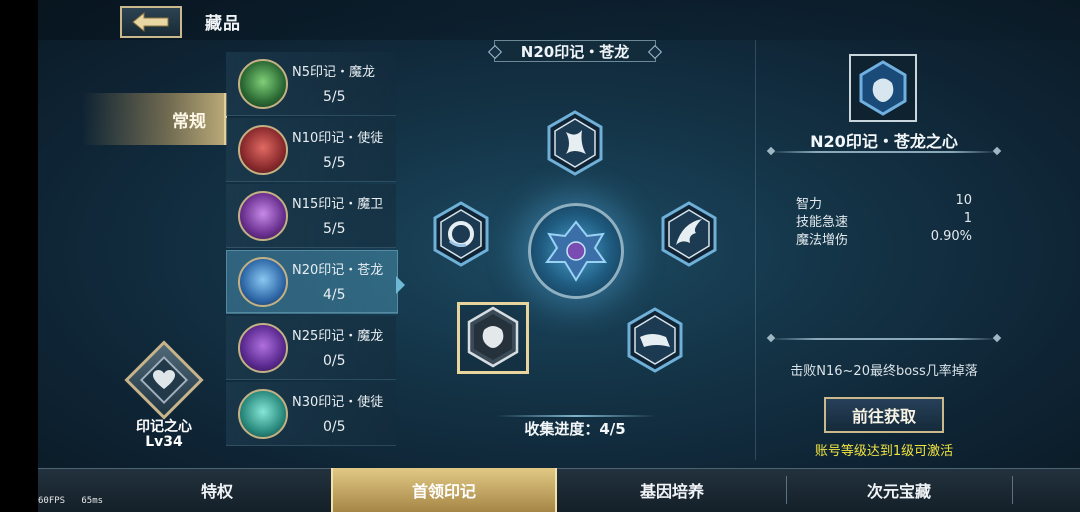 Image resolution: width=1080 pixels, height=512 pixels. I want to click on dragon-icon, so click(576, 251).